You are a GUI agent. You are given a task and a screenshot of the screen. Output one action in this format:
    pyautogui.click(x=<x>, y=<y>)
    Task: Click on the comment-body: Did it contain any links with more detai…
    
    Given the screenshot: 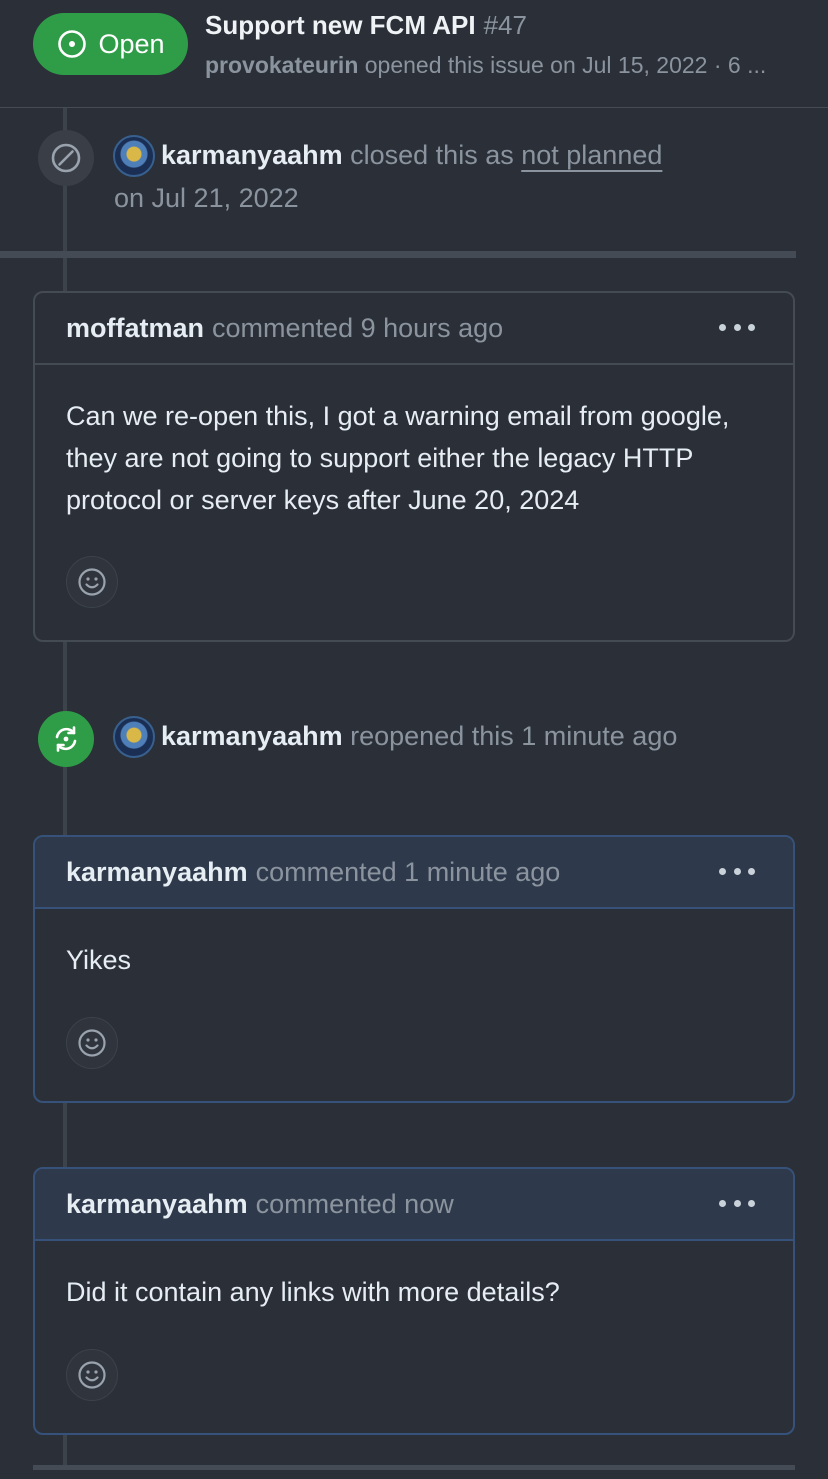 What is the action you would take?
    pyautogui.click(x=313, y=1292)
    